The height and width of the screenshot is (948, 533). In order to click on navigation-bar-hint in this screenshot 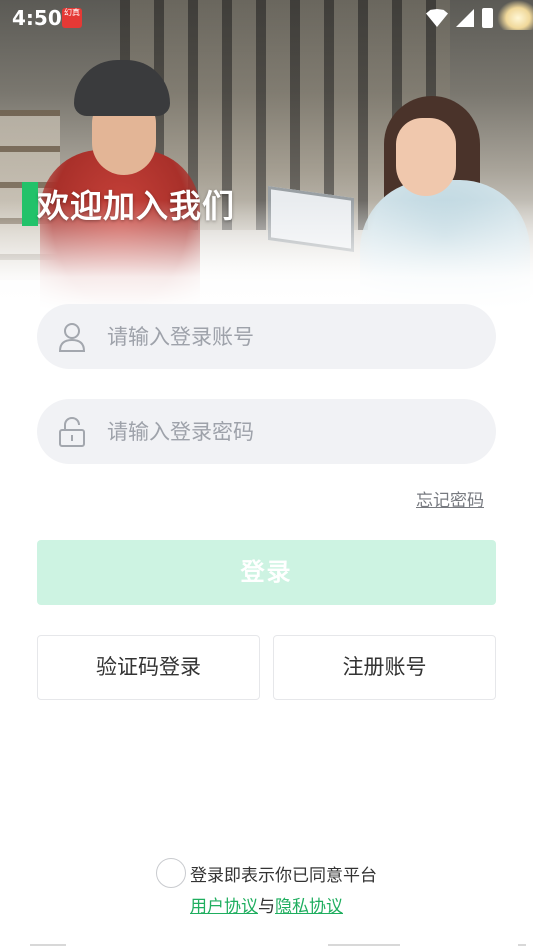, I will do `click(266, 946)`.